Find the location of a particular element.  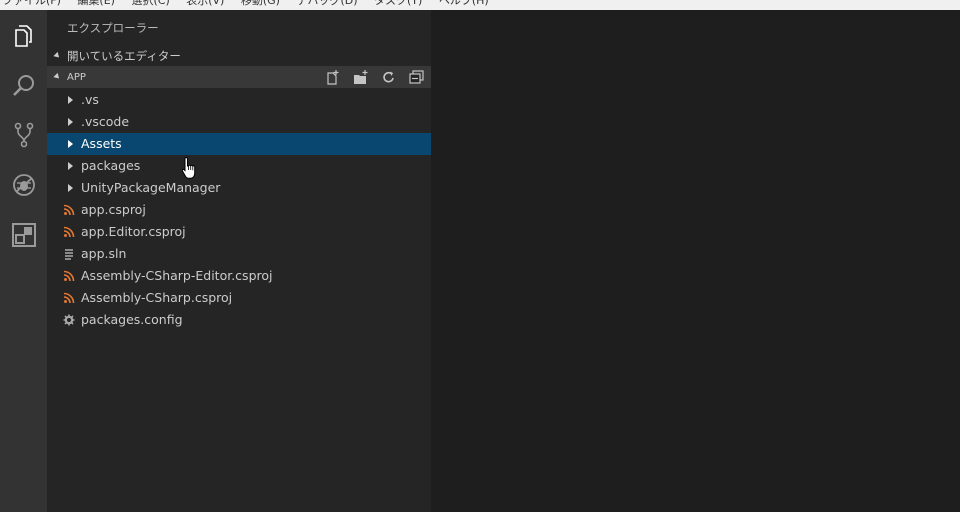

tree-item-label: .vs is located at coordinates (90, 99).